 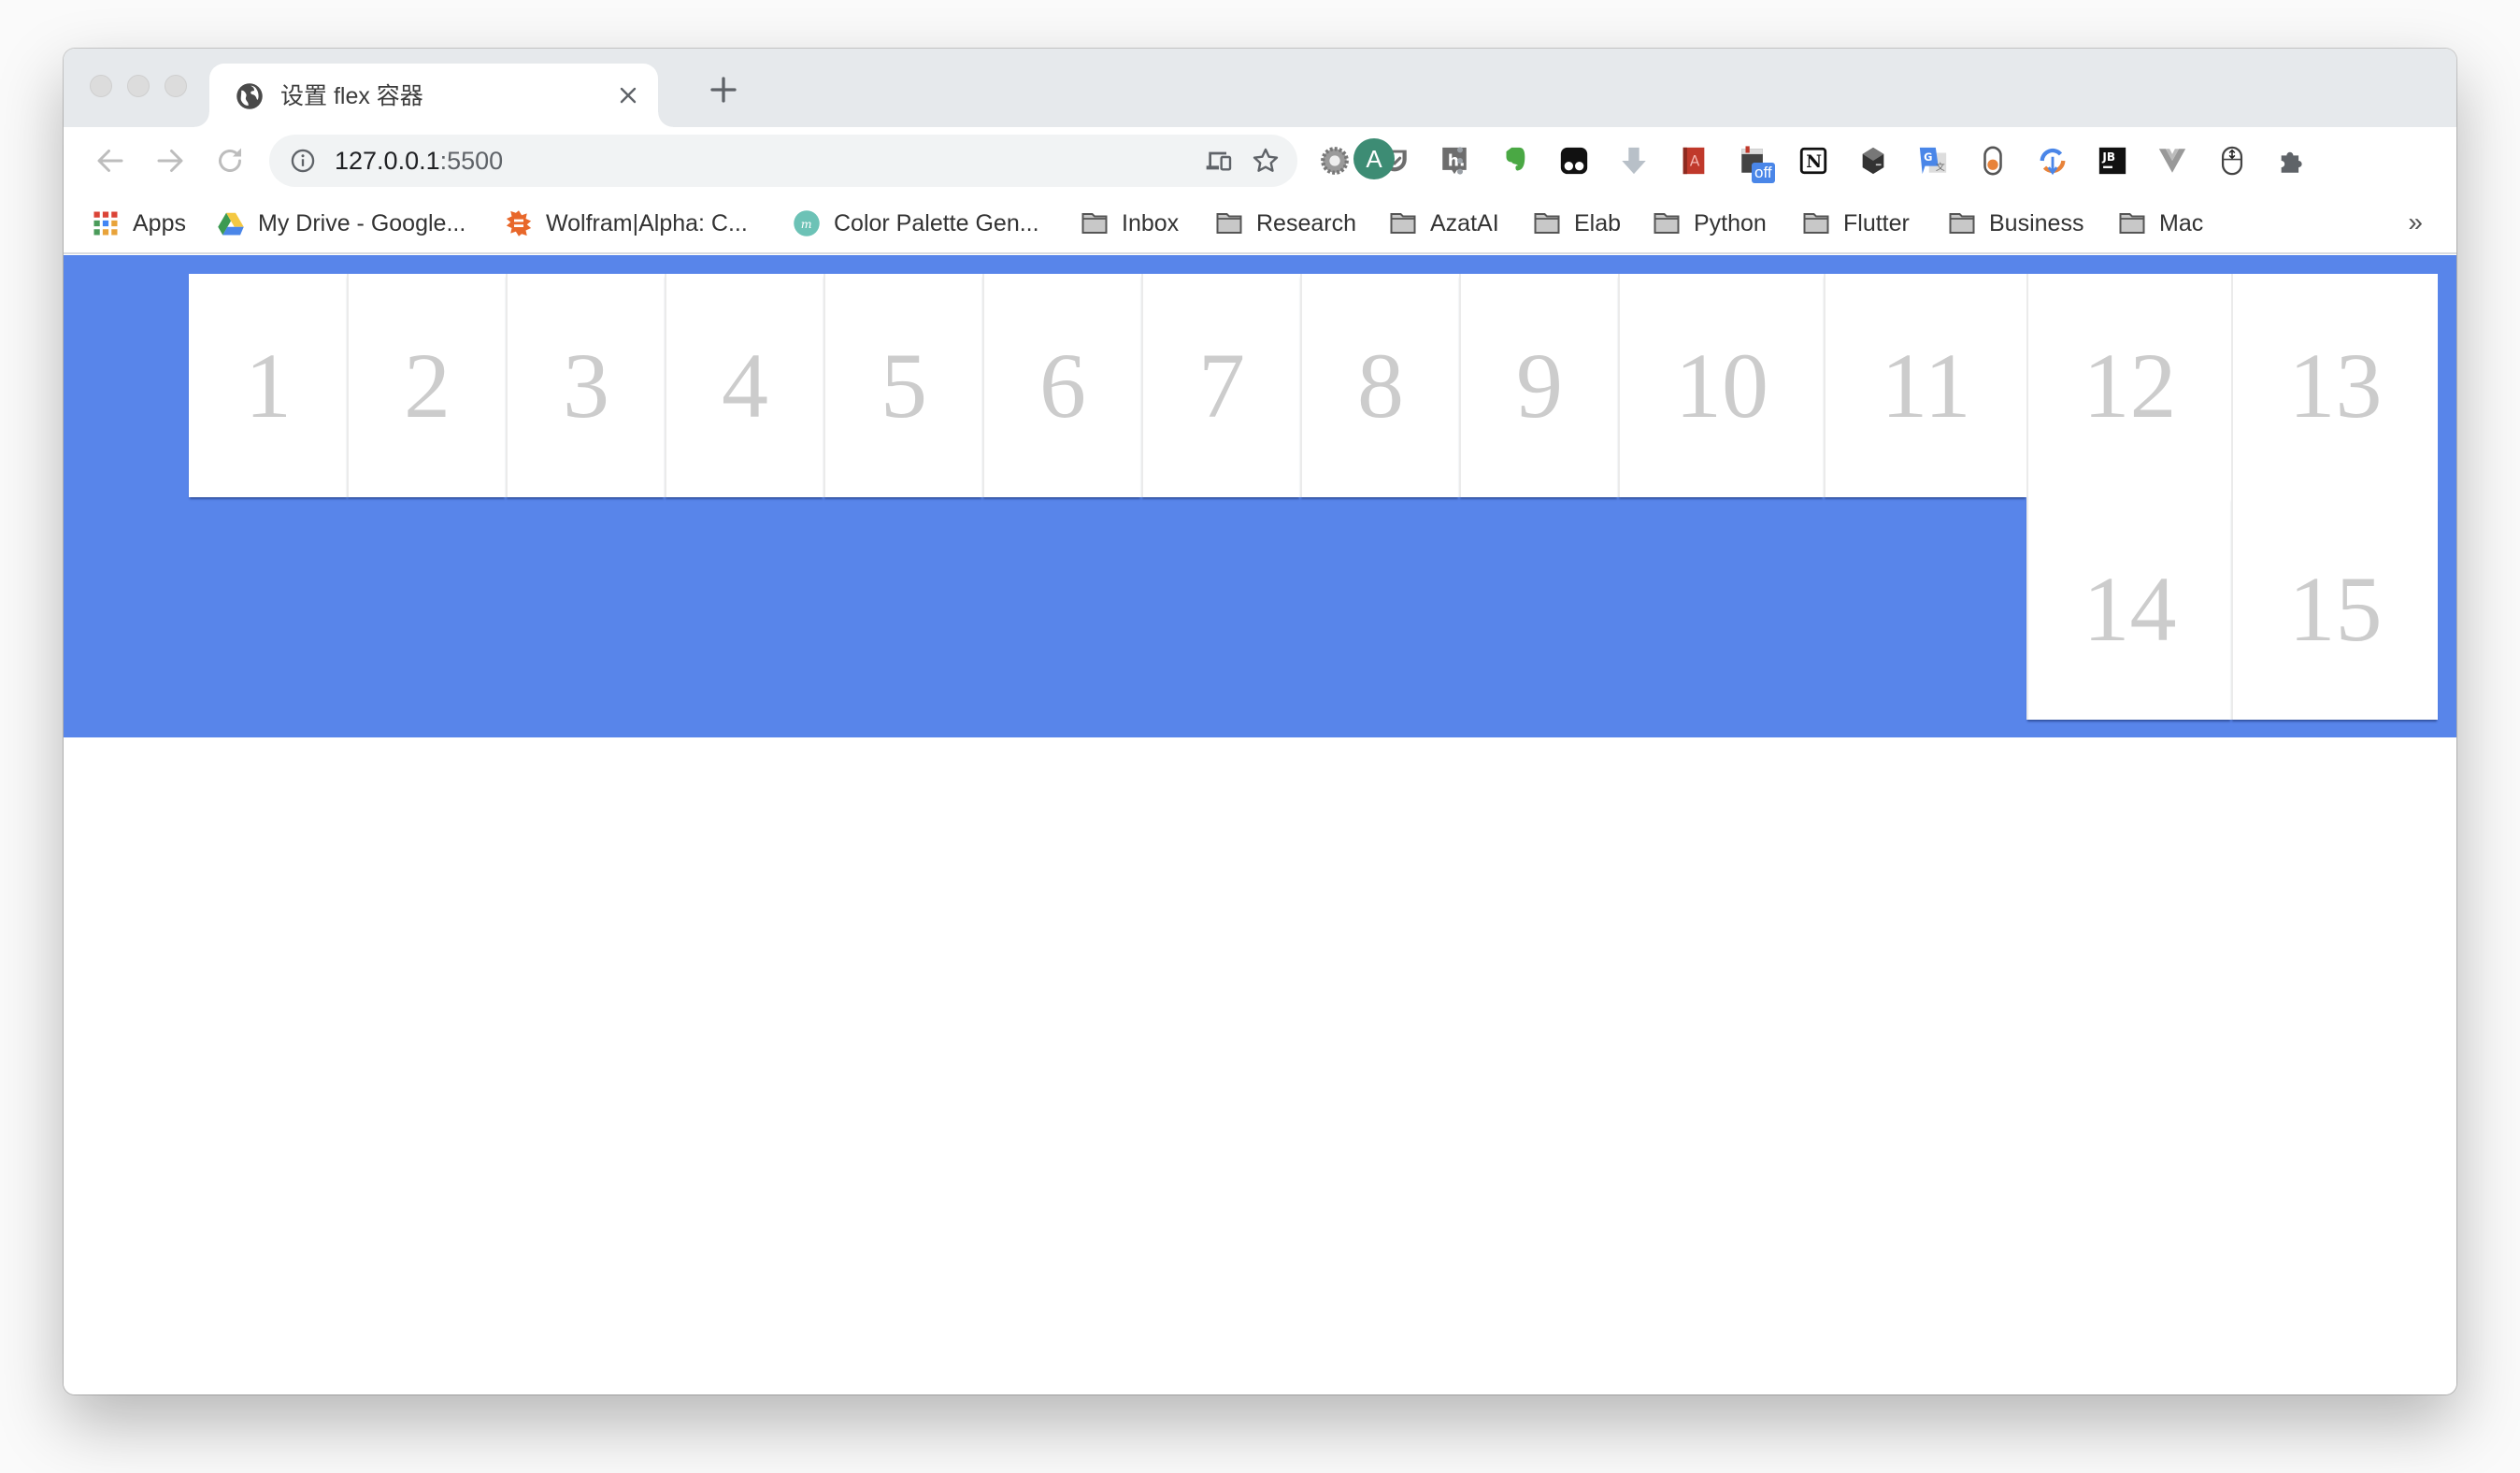 What do you see at coordinates (1763, 173) in the screenshot?
I see `off-badge: off` at bounding box center [1763, 173].